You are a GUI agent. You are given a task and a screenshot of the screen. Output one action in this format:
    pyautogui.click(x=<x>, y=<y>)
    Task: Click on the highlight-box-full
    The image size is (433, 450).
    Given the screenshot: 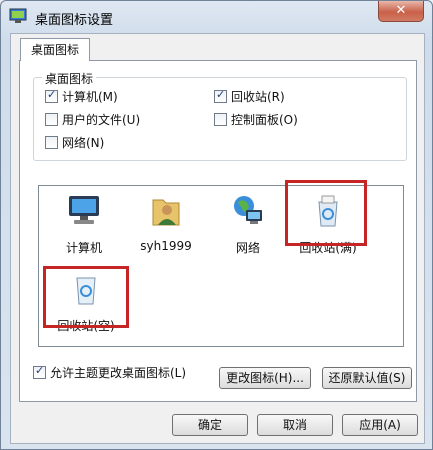 What is the action you would take?
    pyautogui.click(x=326, y=213)
    